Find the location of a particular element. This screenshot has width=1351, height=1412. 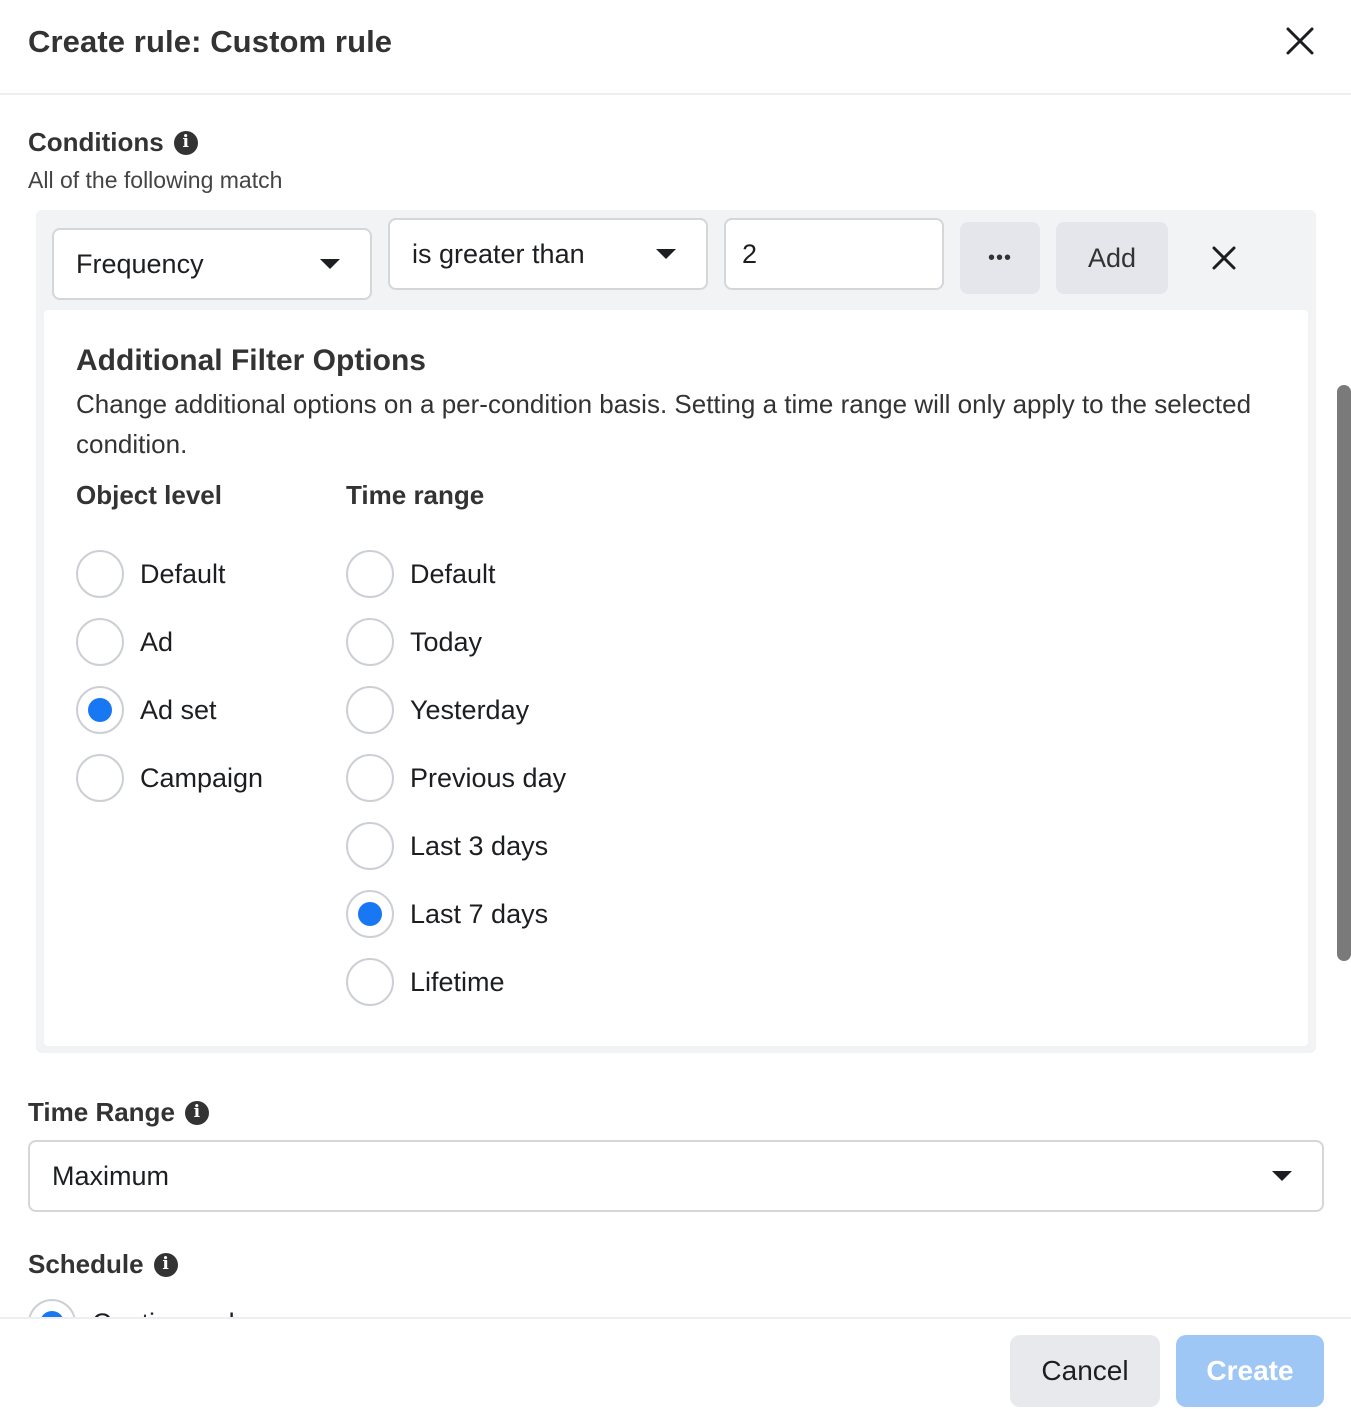

object-level-option: Default is located at coordinates (151, 574).